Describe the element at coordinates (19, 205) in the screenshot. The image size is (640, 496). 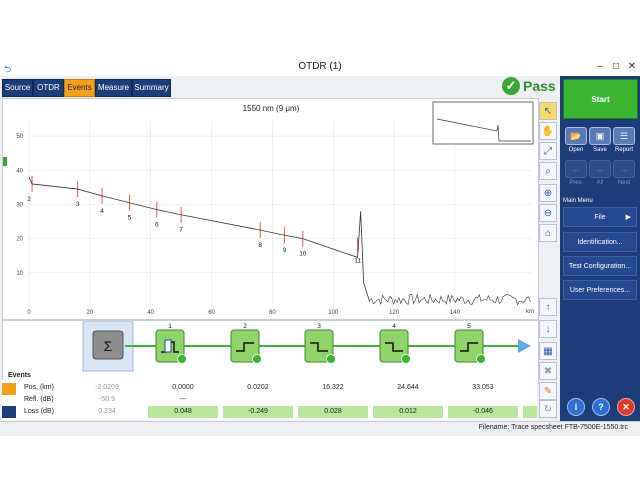
I see `y-tick-label: 30` at that location.